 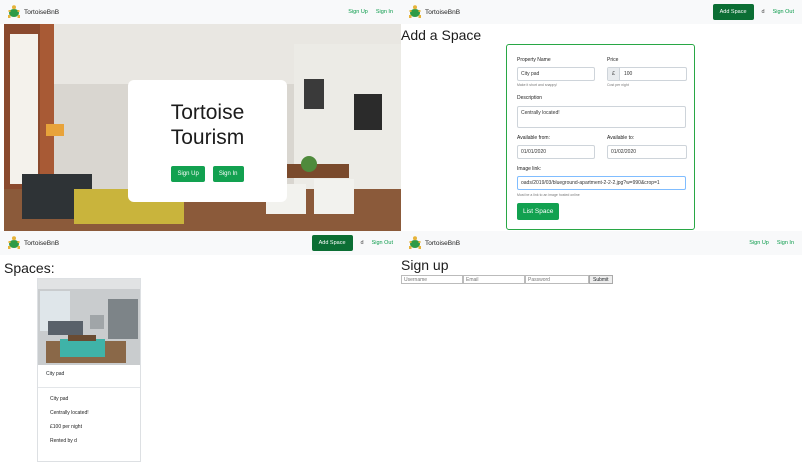 I want to click on username-input: Username, so click(x=432, y=279).